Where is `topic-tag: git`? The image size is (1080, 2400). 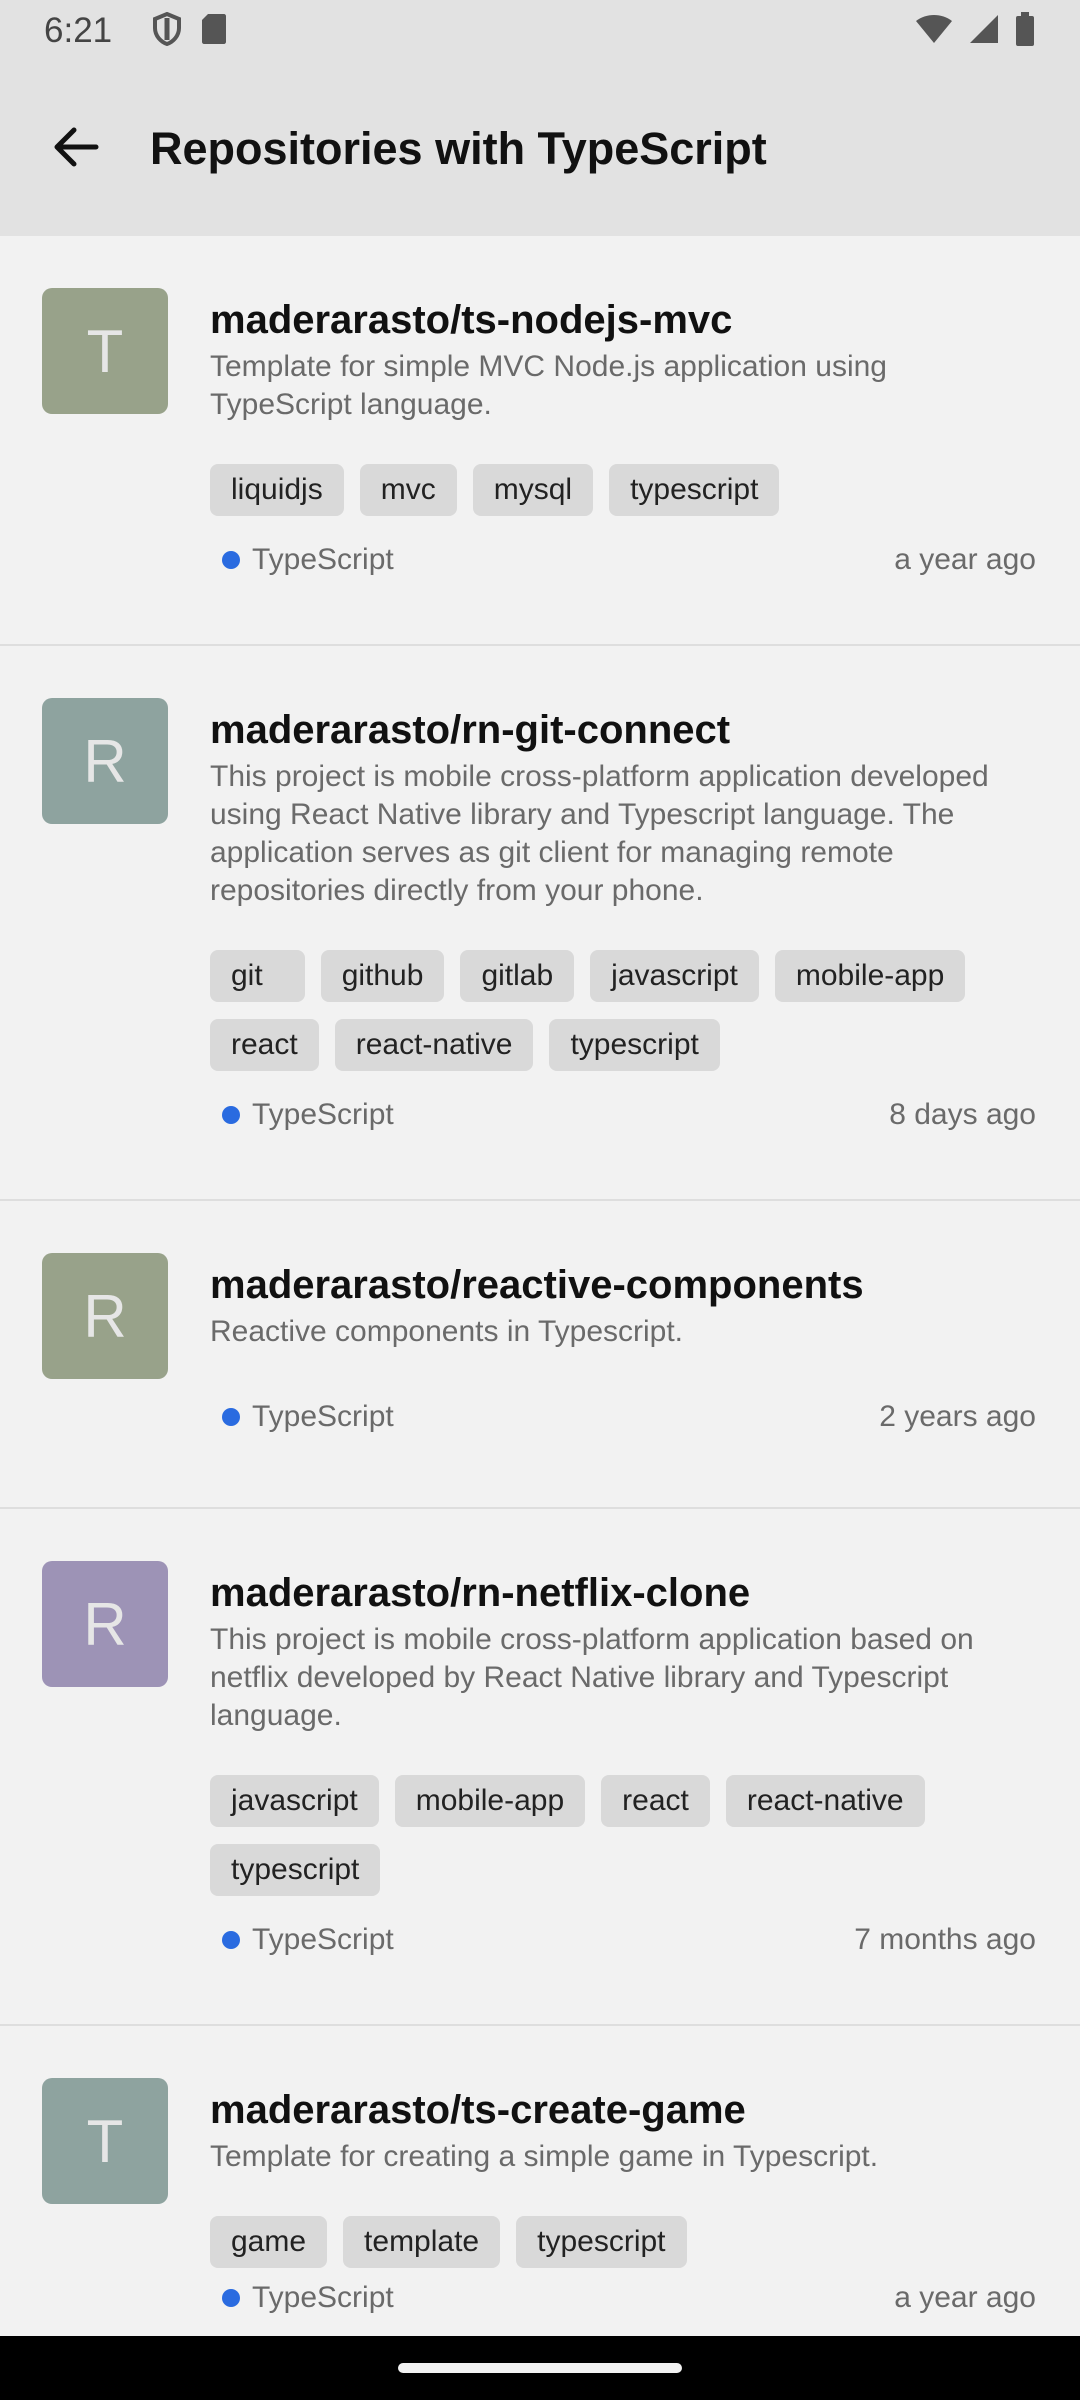 topic-tag: git is located at coordinates (257, 976).